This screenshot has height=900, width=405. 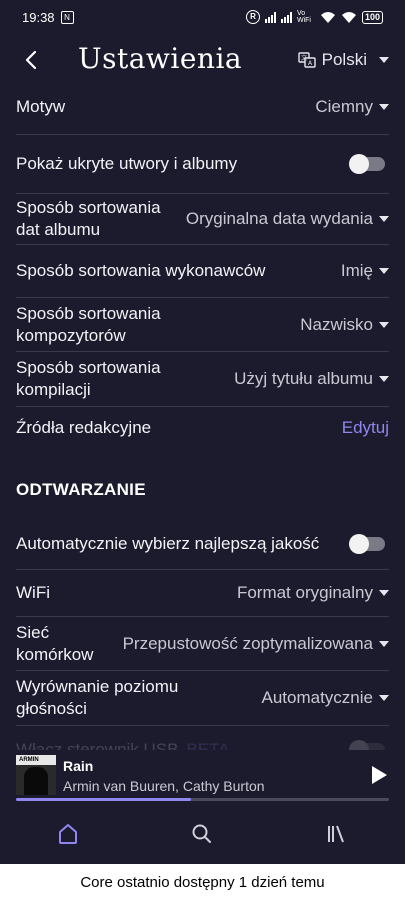 I want to click on setting-label-line1: Wyrównanie poziomu, so click(x=97, y=686).